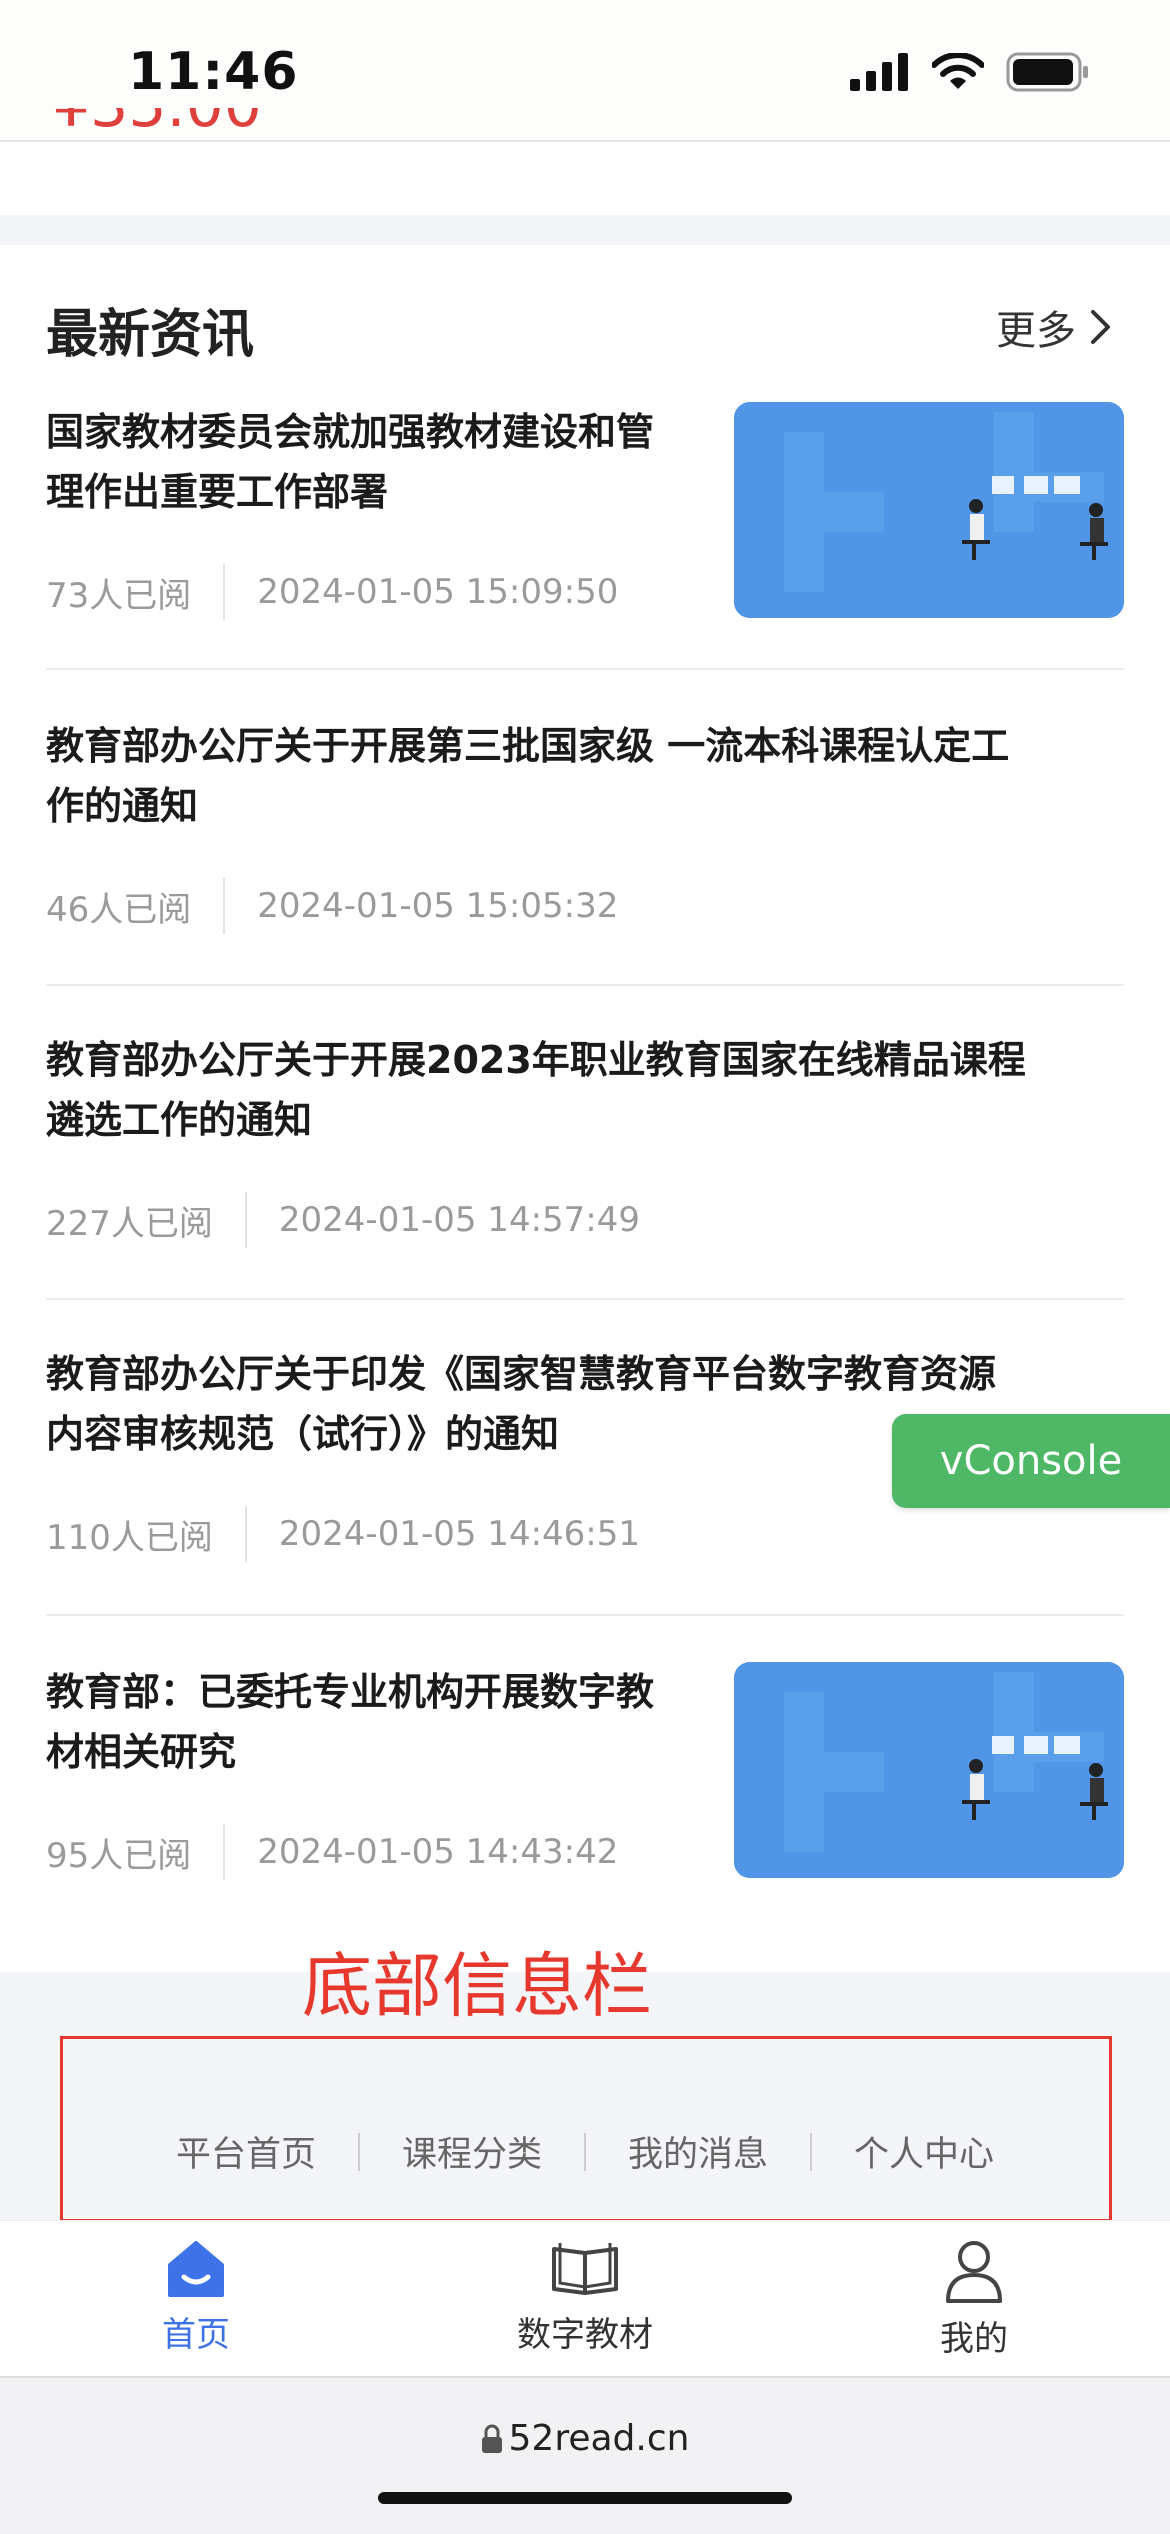 This screenshot has height=2534, width=1170. What do you see at coordinates (491, 2438) in the screenshot?
I see `lock-icon` at bounding box center [491, 2438].